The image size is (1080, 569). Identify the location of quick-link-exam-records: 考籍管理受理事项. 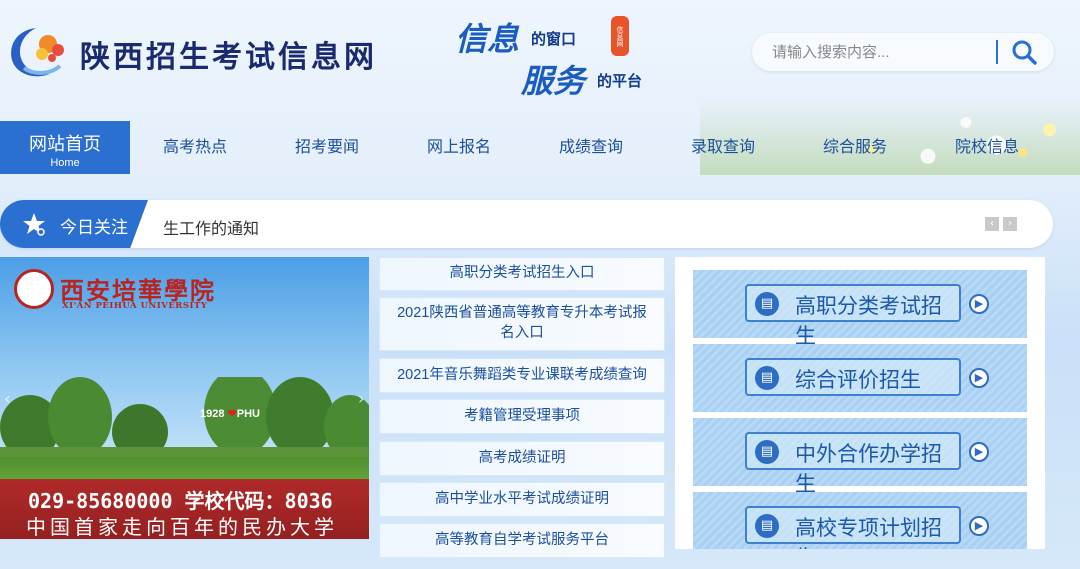
(522, 416).